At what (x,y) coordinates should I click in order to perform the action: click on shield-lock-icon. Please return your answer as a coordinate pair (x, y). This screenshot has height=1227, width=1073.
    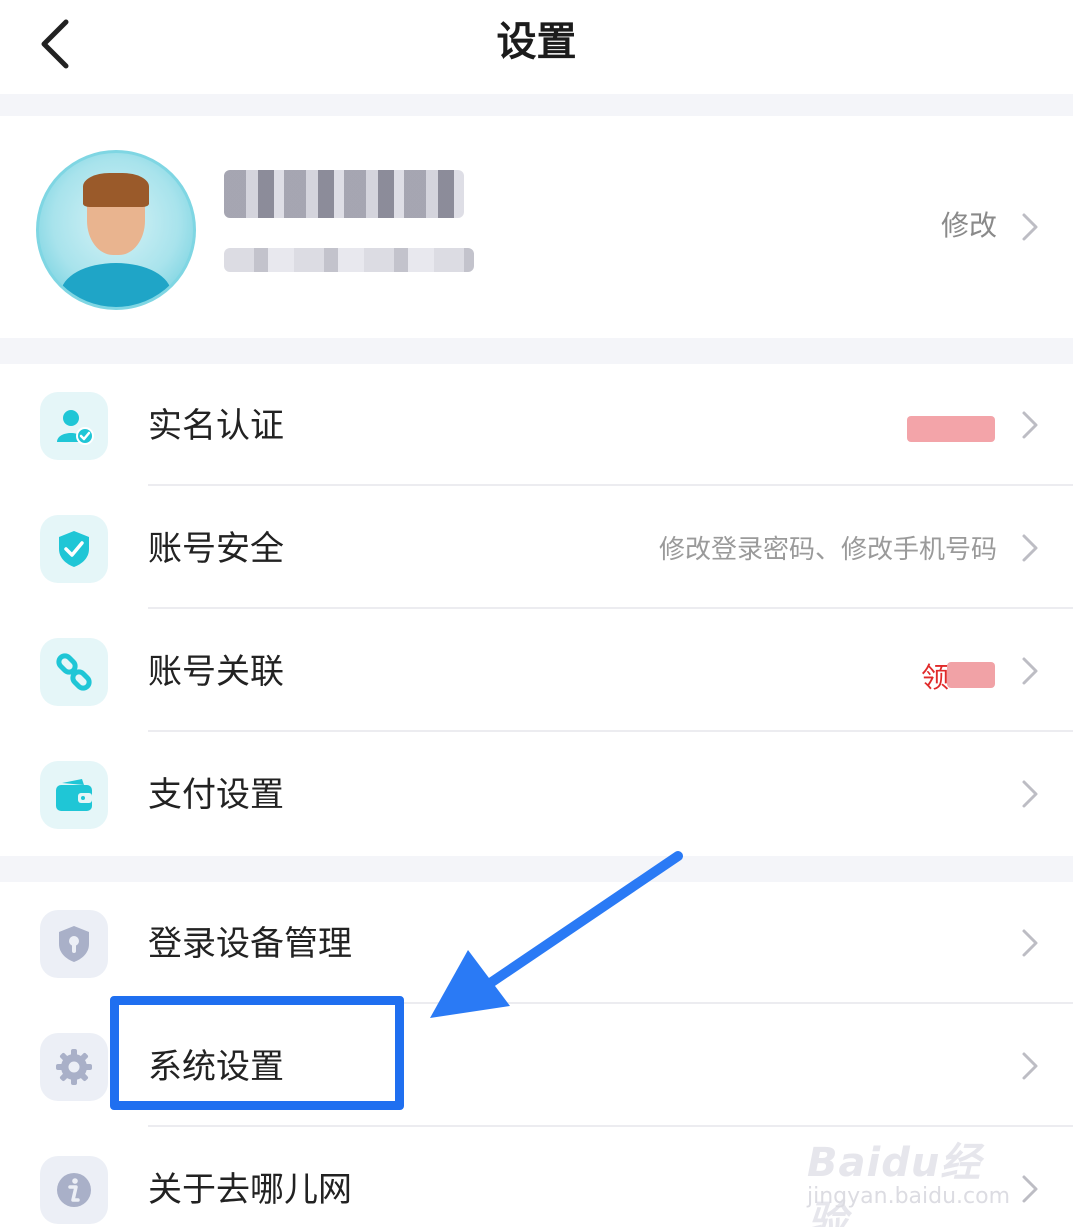
    Looking at the image, I should click on (74, 944).